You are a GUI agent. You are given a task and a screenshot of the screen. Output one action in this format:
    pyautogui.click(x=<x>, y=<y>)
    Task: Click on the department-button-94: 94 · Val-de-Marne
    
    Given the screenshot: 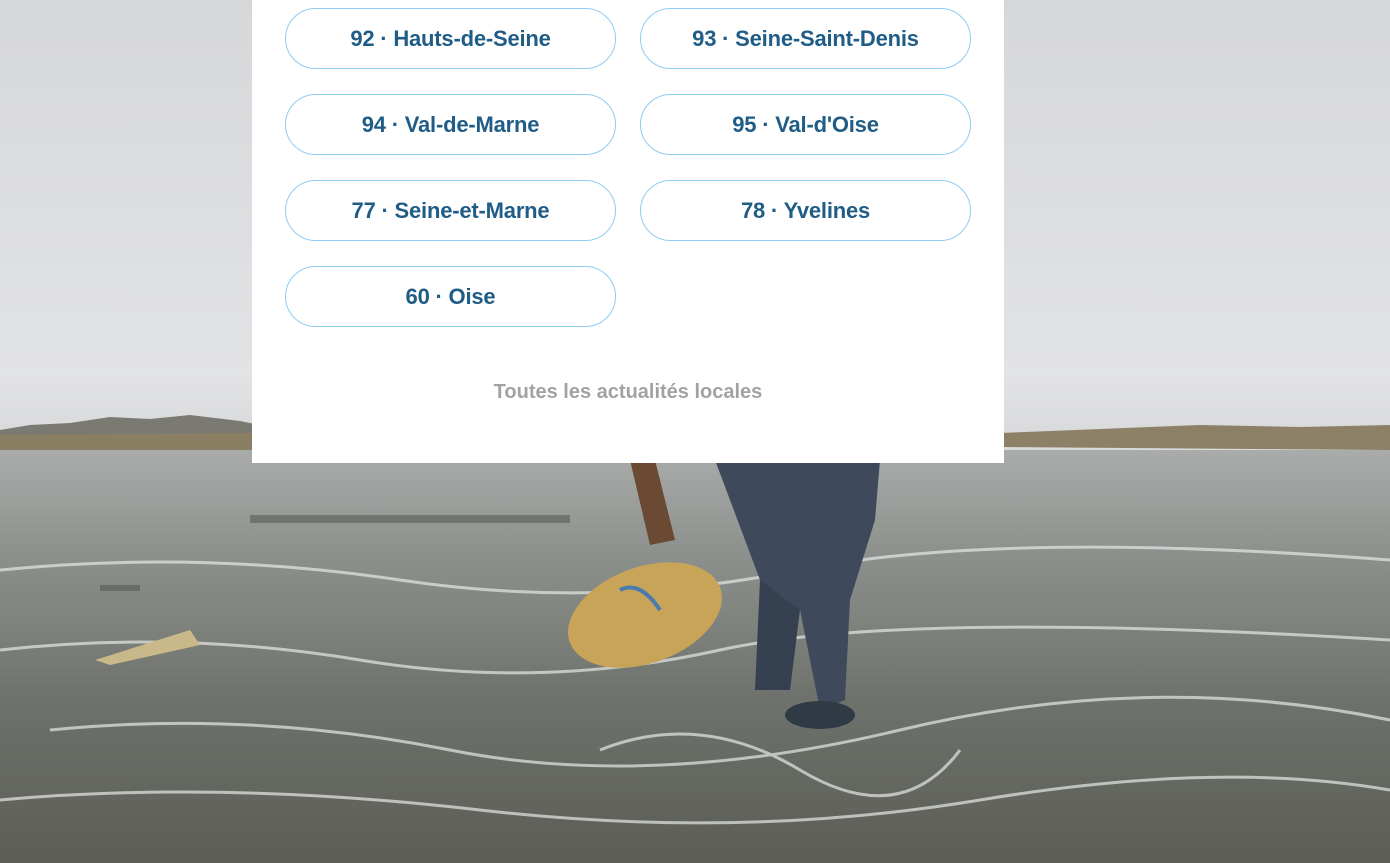 What is the action you would take?
    pyautogui.click(x=450, y=124)
    